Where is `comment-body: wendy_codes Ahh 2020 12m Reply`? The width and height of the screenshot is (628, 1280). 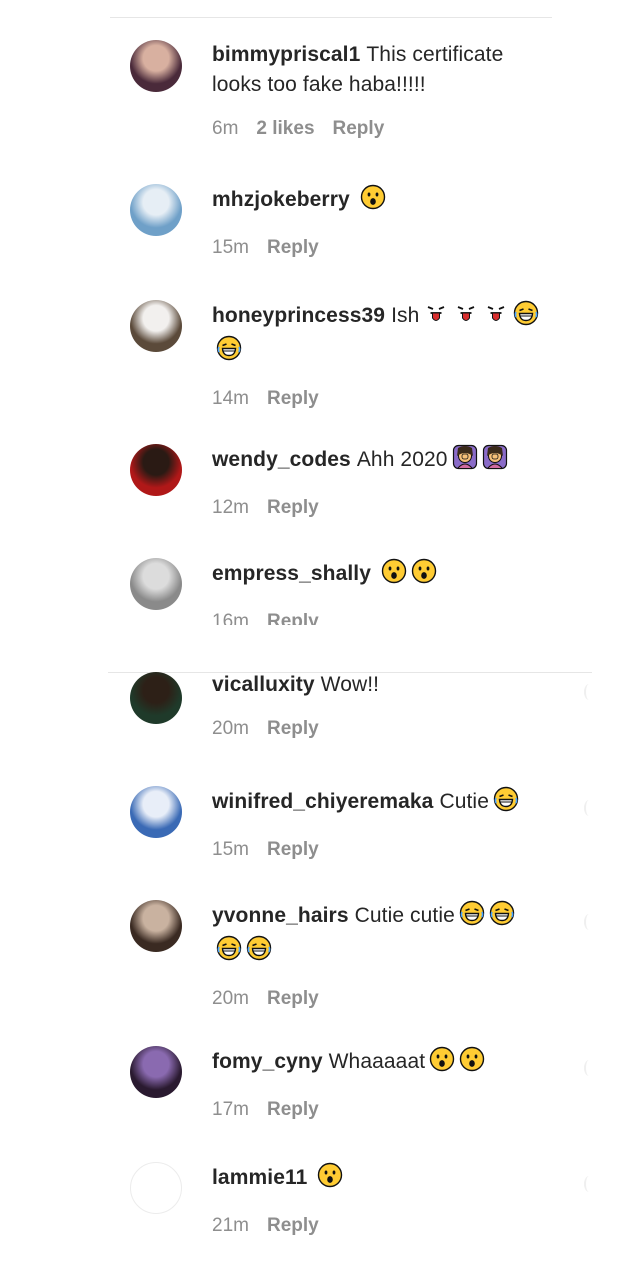
comment-body: wendy_codes Ahh 2020 12m Reply is located at coordinates (377, 481).